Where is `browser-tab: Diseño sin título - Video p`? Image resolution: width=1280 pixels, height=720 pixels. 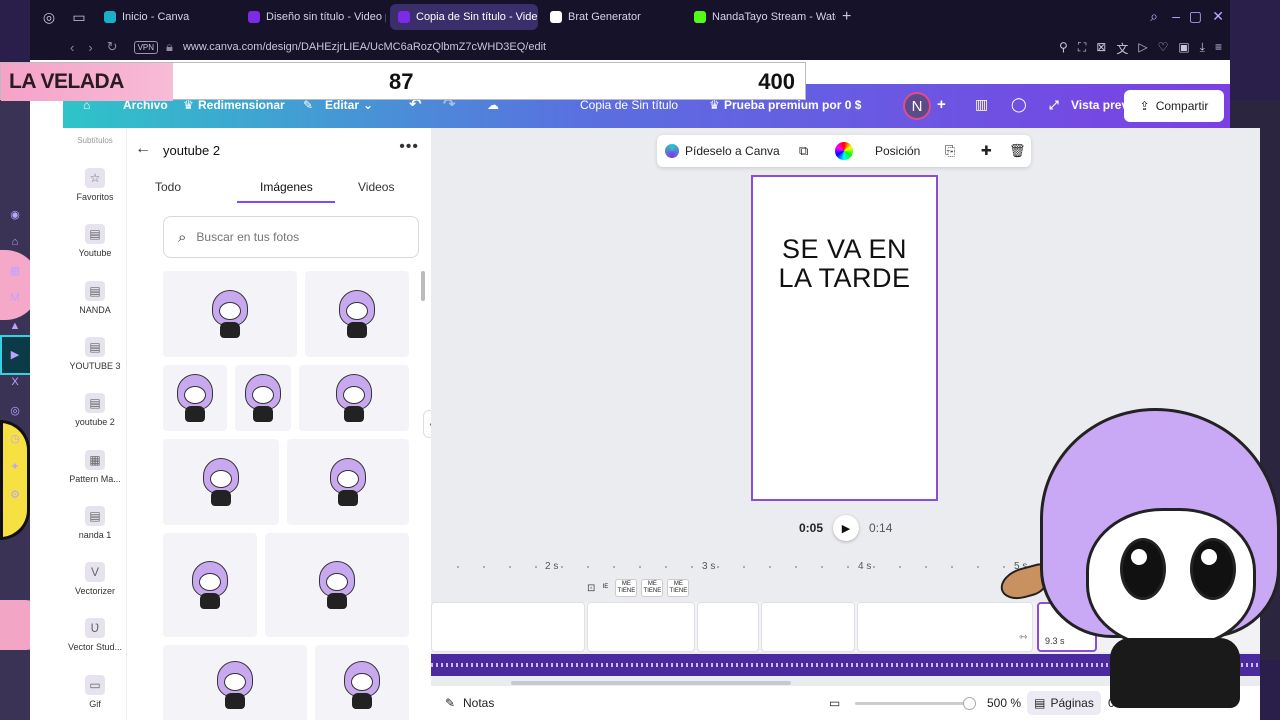
browser-tab: Diseño sin título - Video p is located at coordinates (313, 17).